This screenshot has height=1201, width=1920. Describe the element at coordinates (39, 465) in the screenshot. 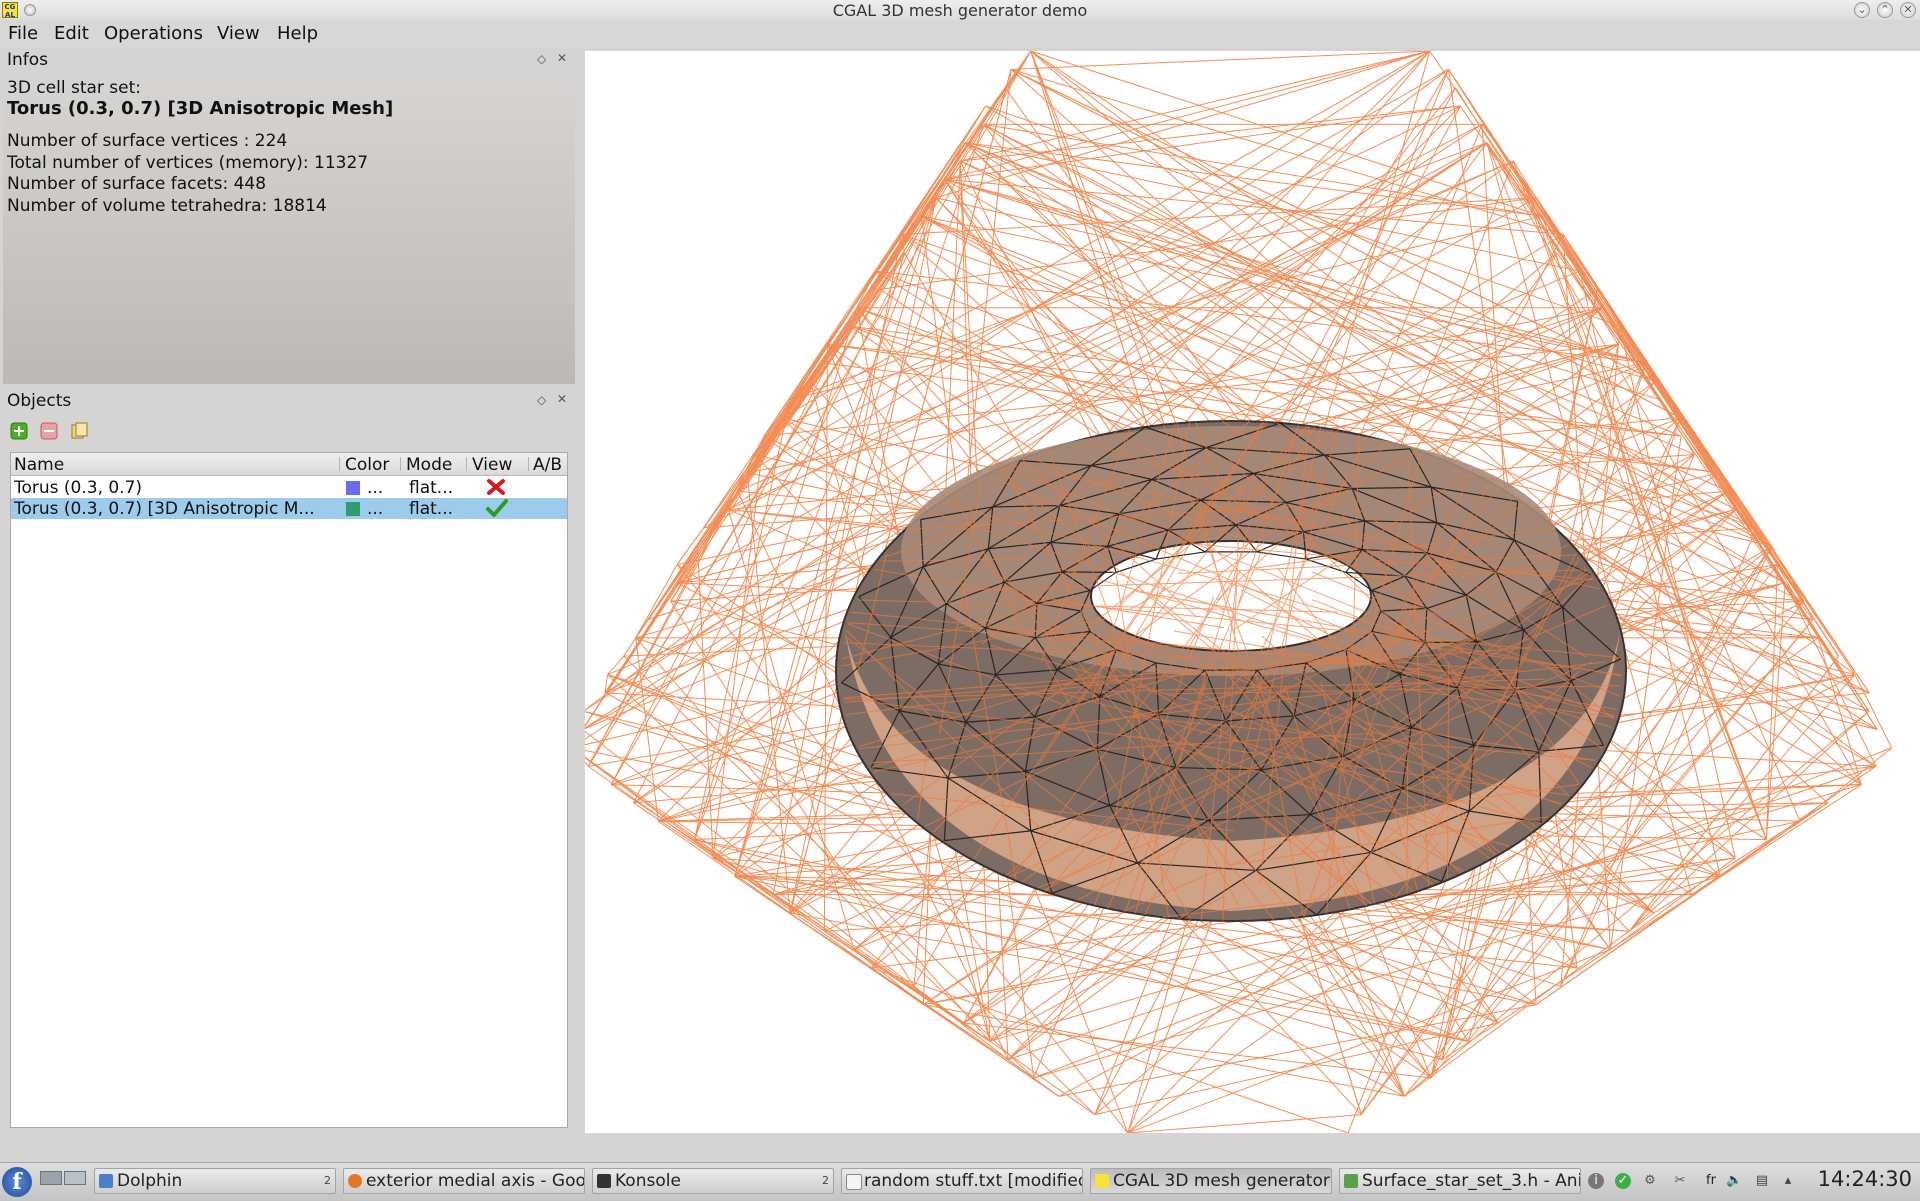

I see `column-name: Name` at that location.